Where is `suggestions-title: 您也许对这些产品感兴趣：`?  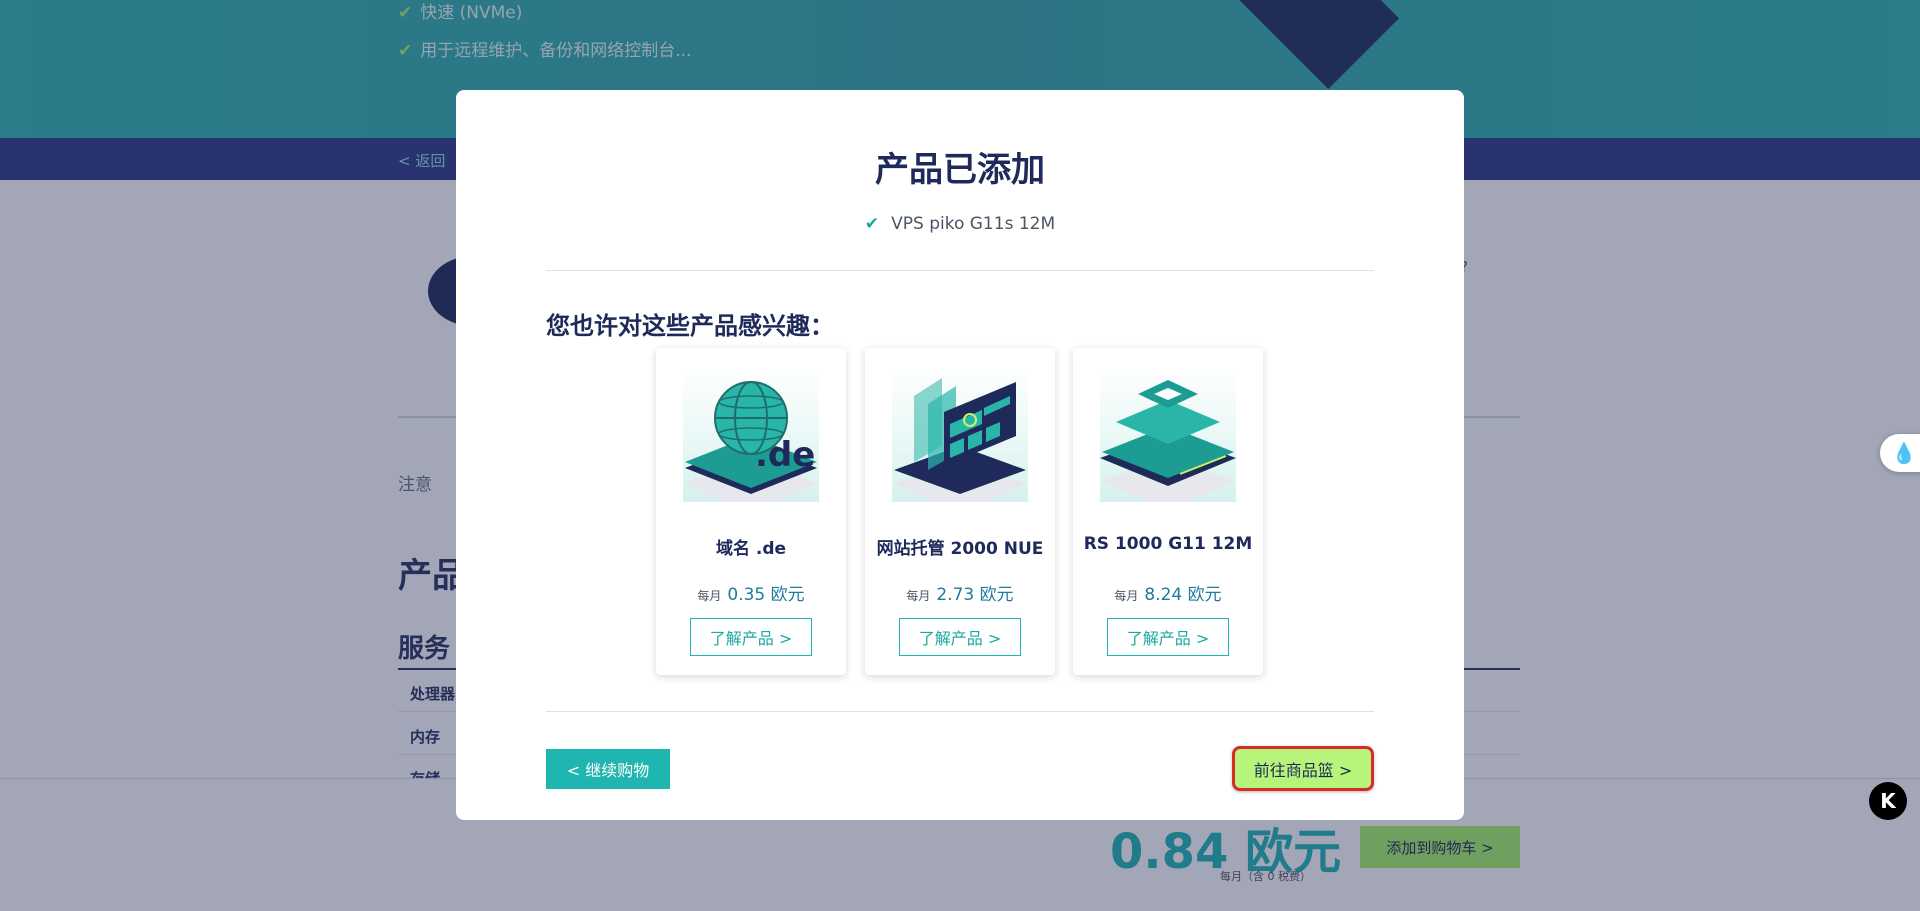 suggestions-title: 您也许对这些产品感兴趣： is located at coordinates (690, 326).